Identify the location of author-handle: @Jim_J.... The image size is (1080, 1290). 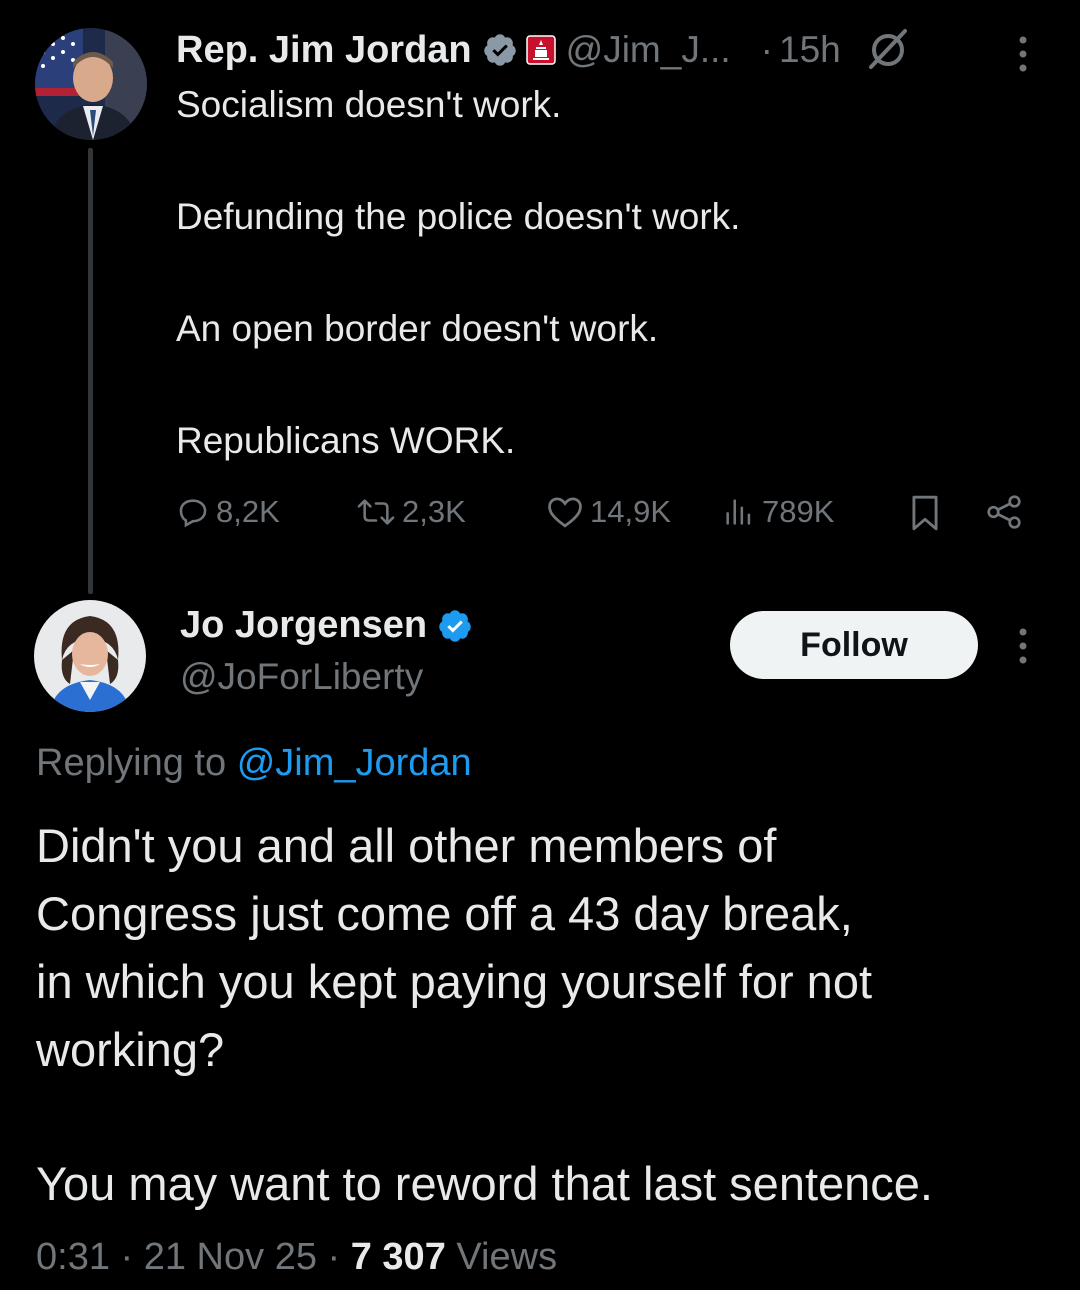
(648, 50).